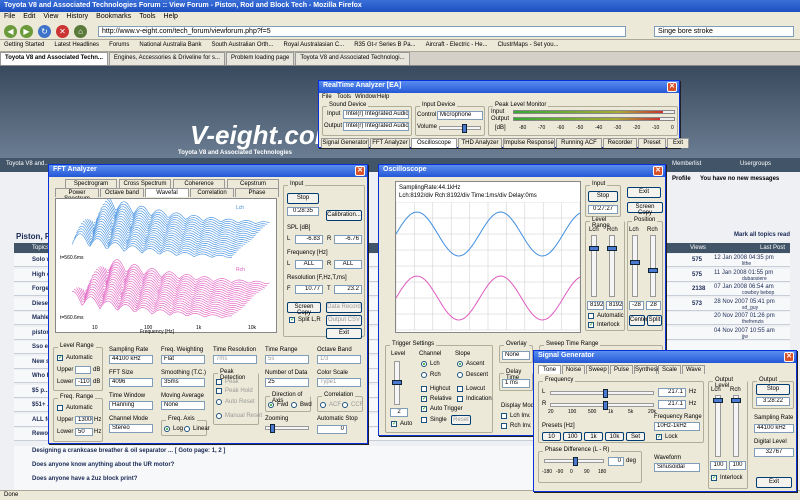 This screenshot has width=800, height=500. What do you see at coordinates (60, 358) in the screenshot?
I see `level-auto-checkbox: ✓` at bounding box center [60, 358].